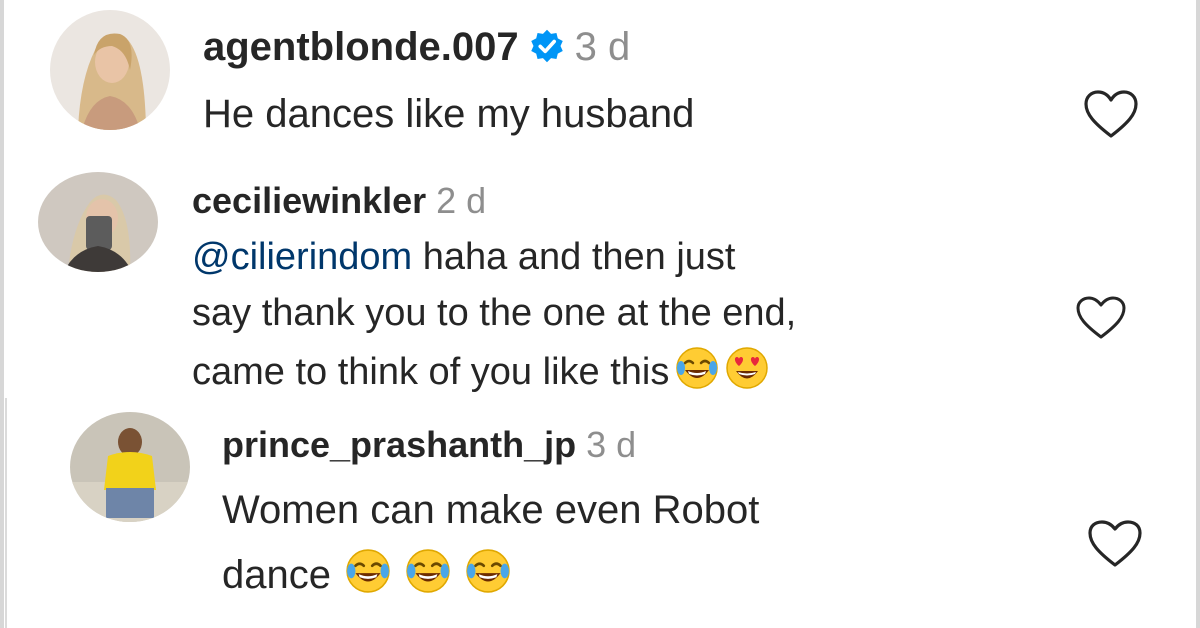 This screenshot has height=628, width=1200. I want to click on comment-text-line-3: came to think of you like this, so click(480, 370).